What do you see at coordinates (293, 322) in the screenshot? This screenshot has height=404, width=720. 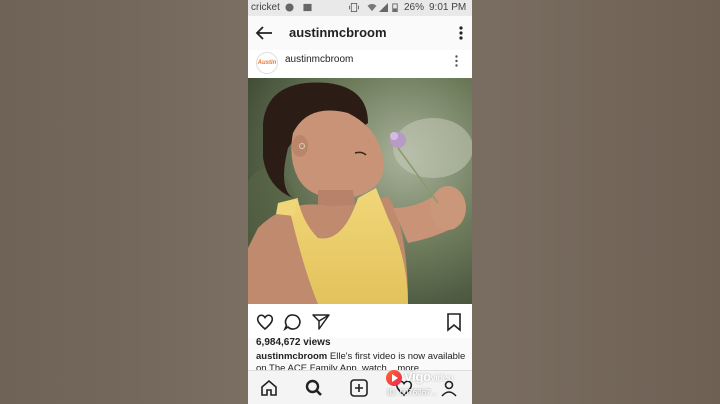 I see `comment-icon` at bounding box center [293, 322].